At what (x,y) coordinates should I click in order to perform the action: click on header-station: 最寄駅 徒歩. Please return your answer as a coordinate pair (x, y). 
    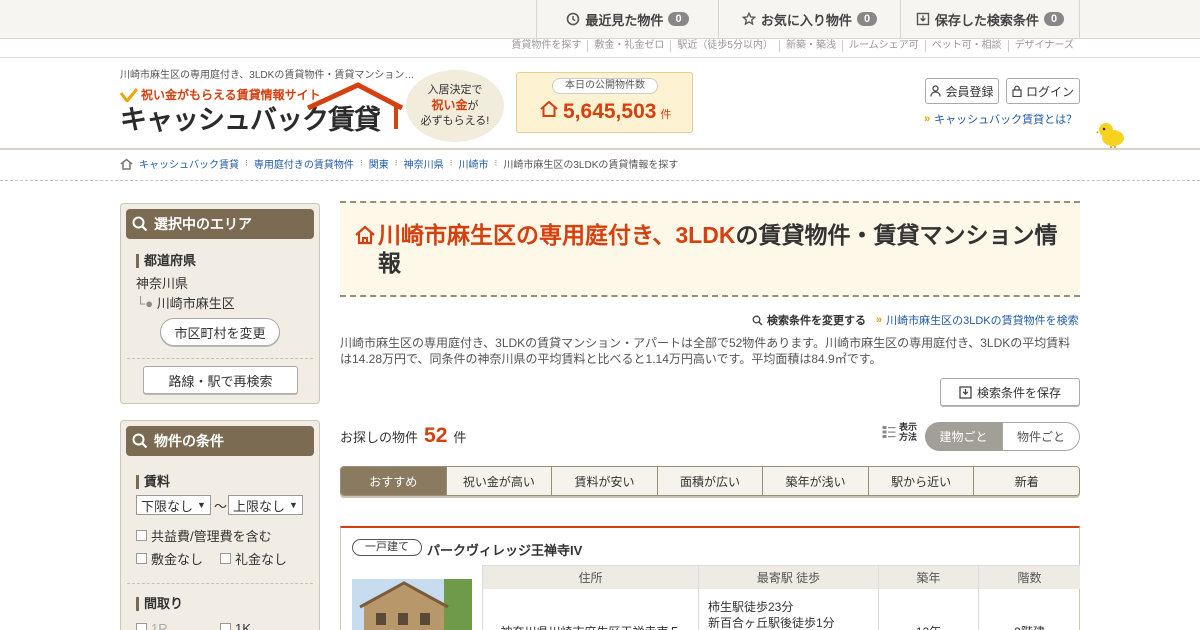
    Looking at the image, I should click on (788, 577).